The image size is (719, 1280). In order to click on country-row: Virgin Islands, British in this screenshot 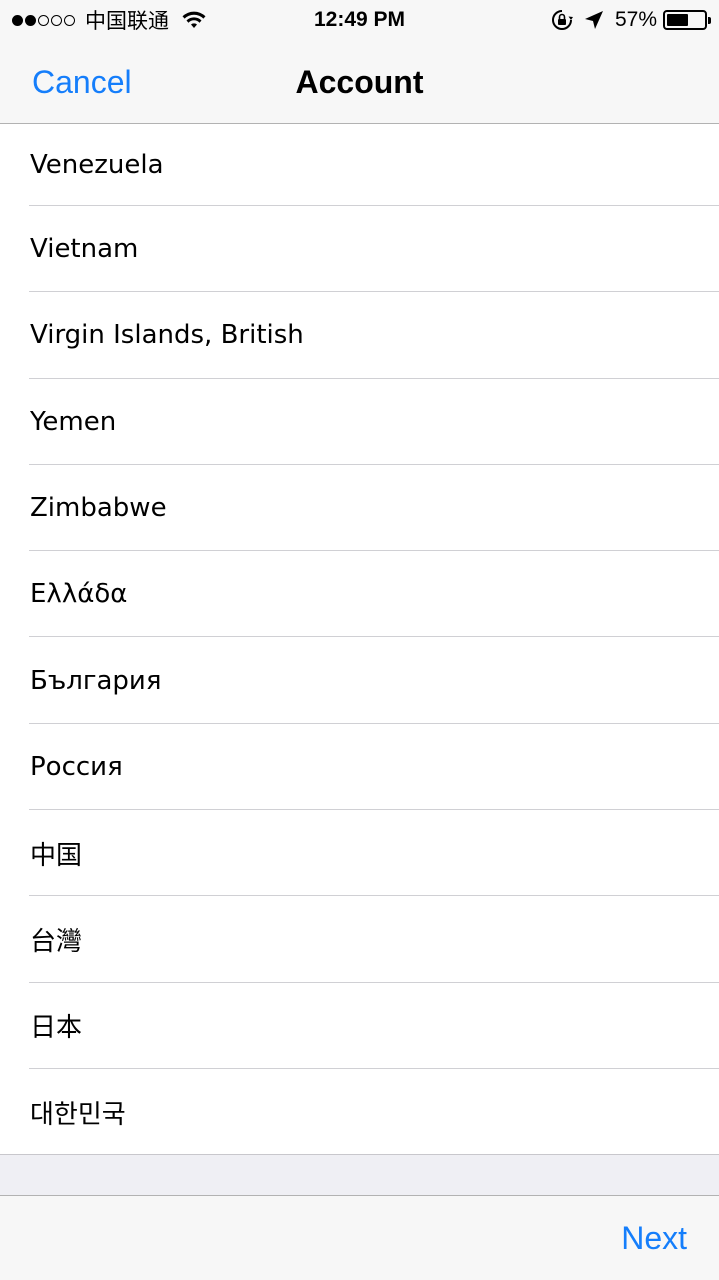, I will do `click(359, 335)`.